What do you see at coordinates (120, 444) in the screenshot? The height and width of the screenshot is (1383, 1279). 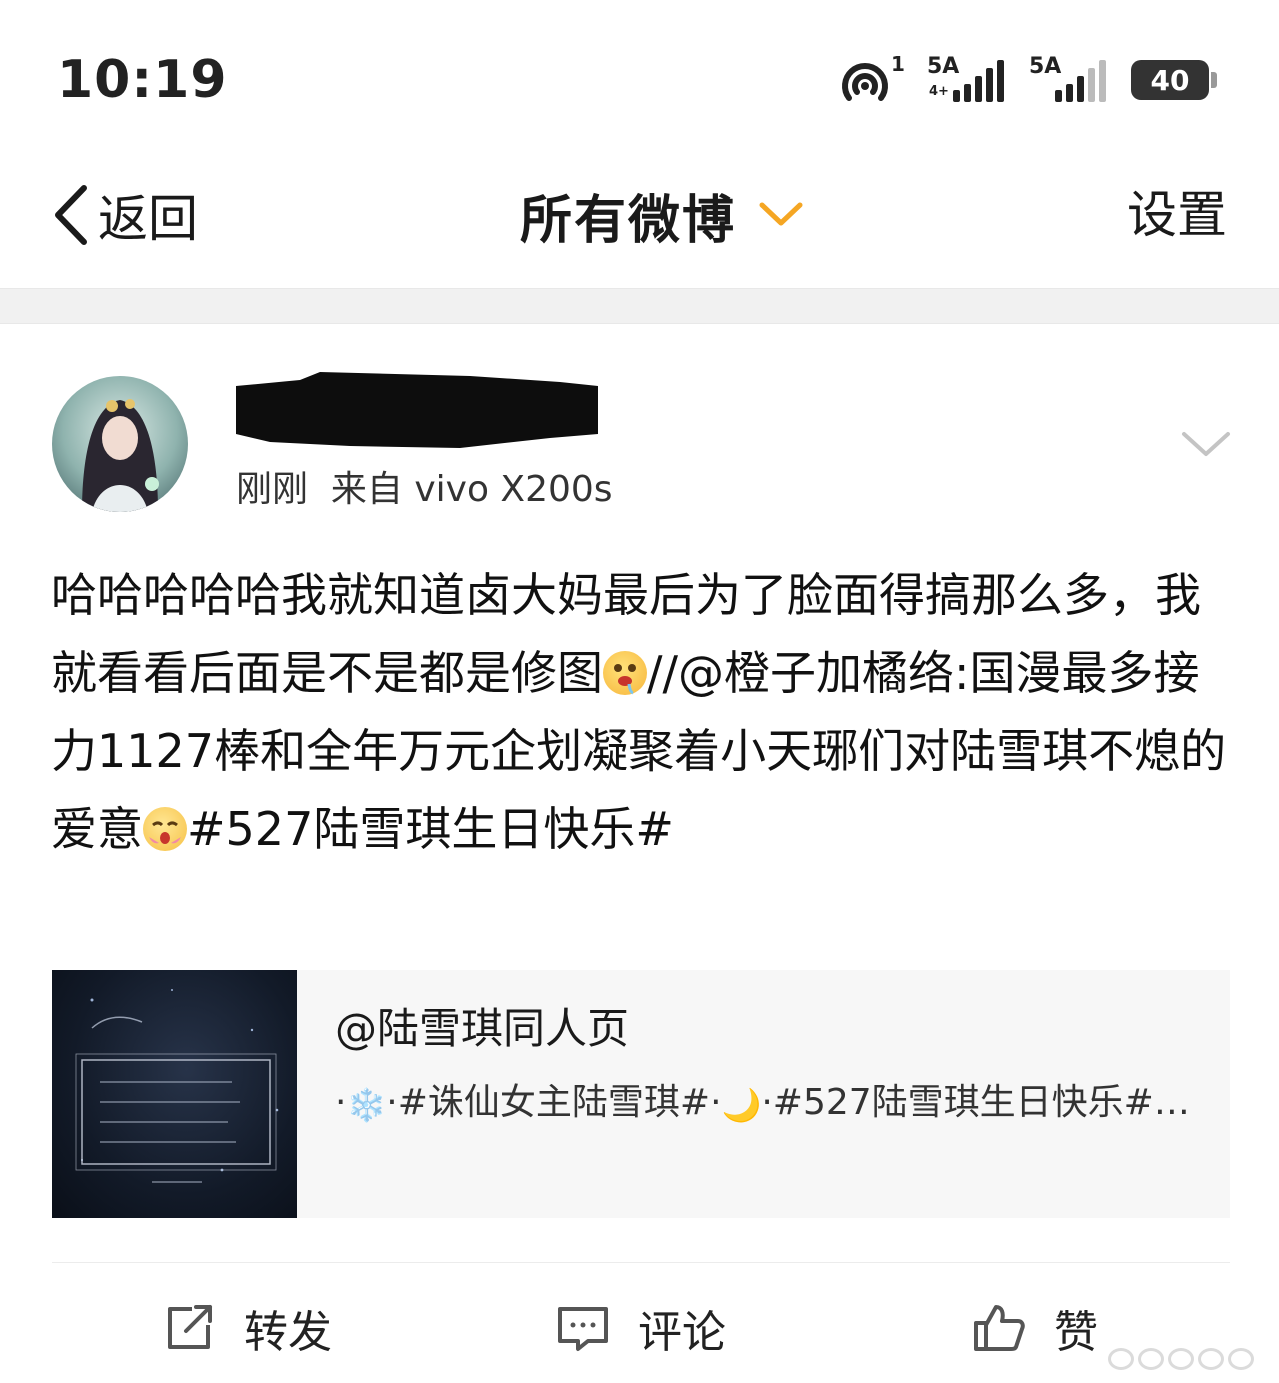 I see `avatar` at bounding box center [120, 444].